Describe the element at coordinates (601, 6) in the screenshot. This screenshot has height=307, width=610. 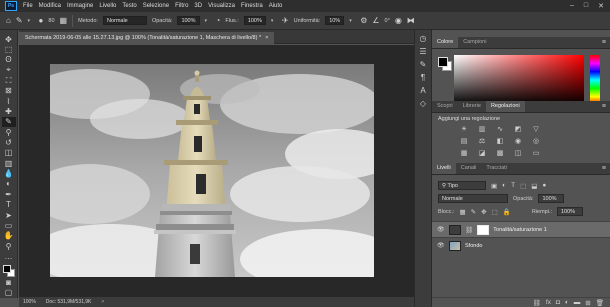
I see `close-window-button: ✕` at that location.